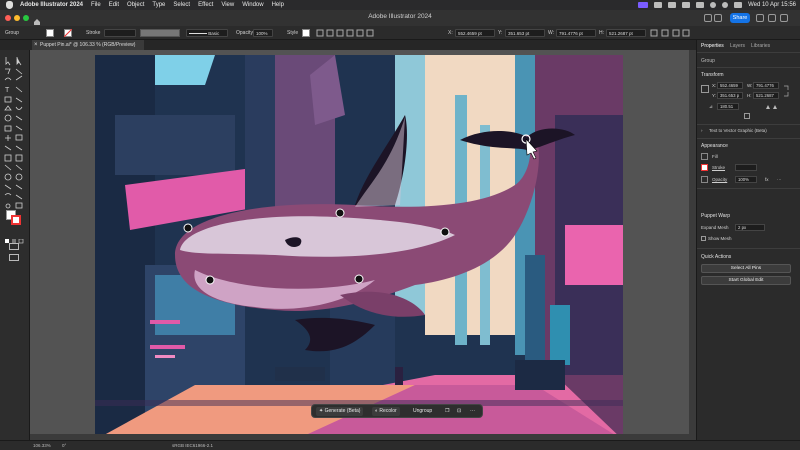 Image resolution: width=800 pixels, height=450 pixels. Describe the element at coordinates (16, 220) in the screenshot. I see `stroke-color-icon` at that location.